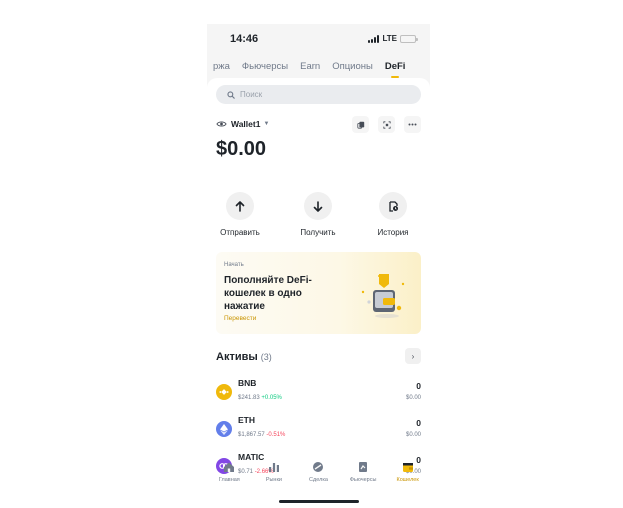 This screenshot has height=508, width=623. Describe the element at coordinates (407, 480) in the screenshot. I see `nav-wallet-label: Кошелек` at that location.